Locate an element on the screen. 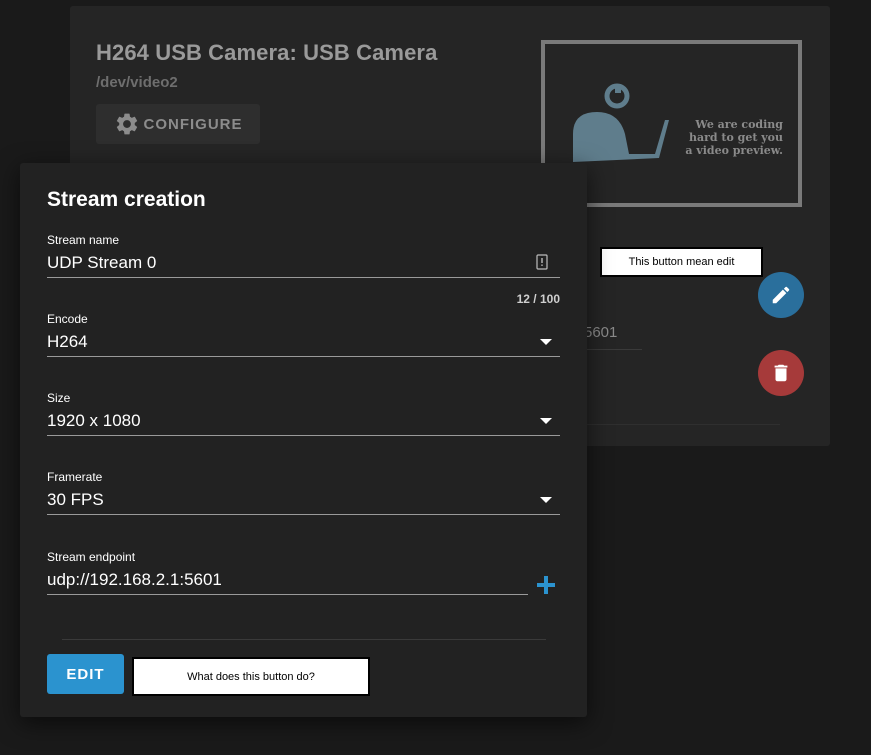 The image size is (871, 755). plus-icon is located at coordinates (546, 585).